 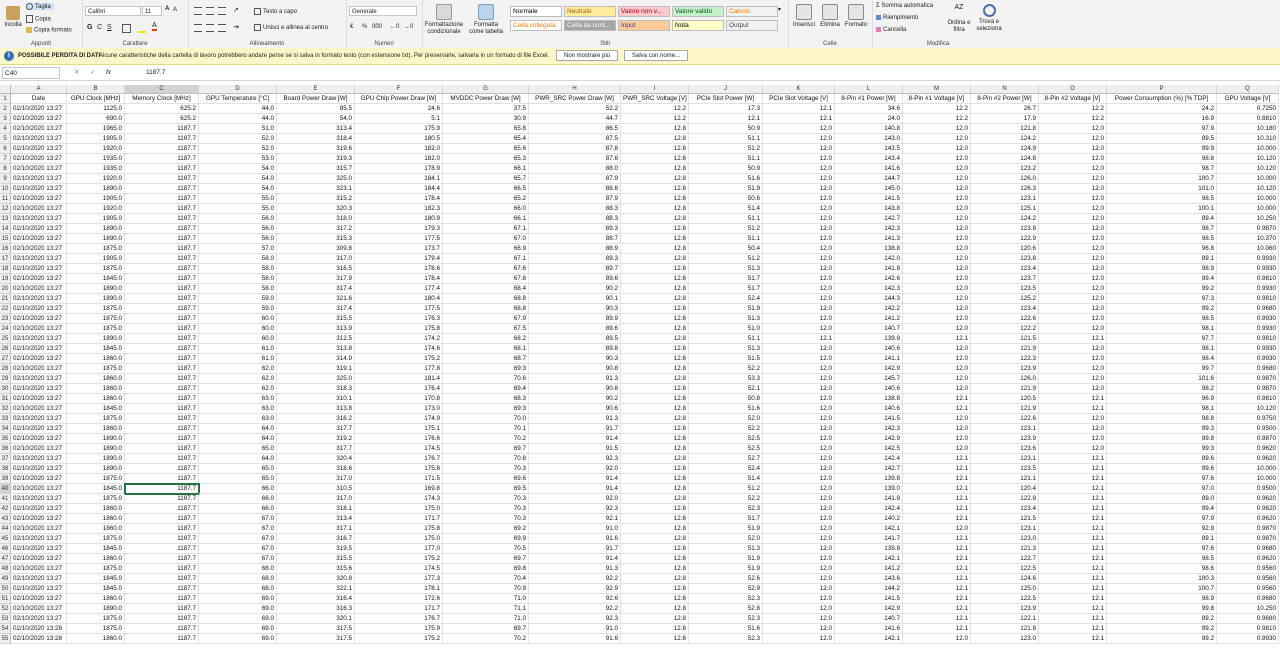 What do you see at coordinates (575, 259) in the screenshot?
I see `data-cell: 89.3` at bounding box center [575, 259].